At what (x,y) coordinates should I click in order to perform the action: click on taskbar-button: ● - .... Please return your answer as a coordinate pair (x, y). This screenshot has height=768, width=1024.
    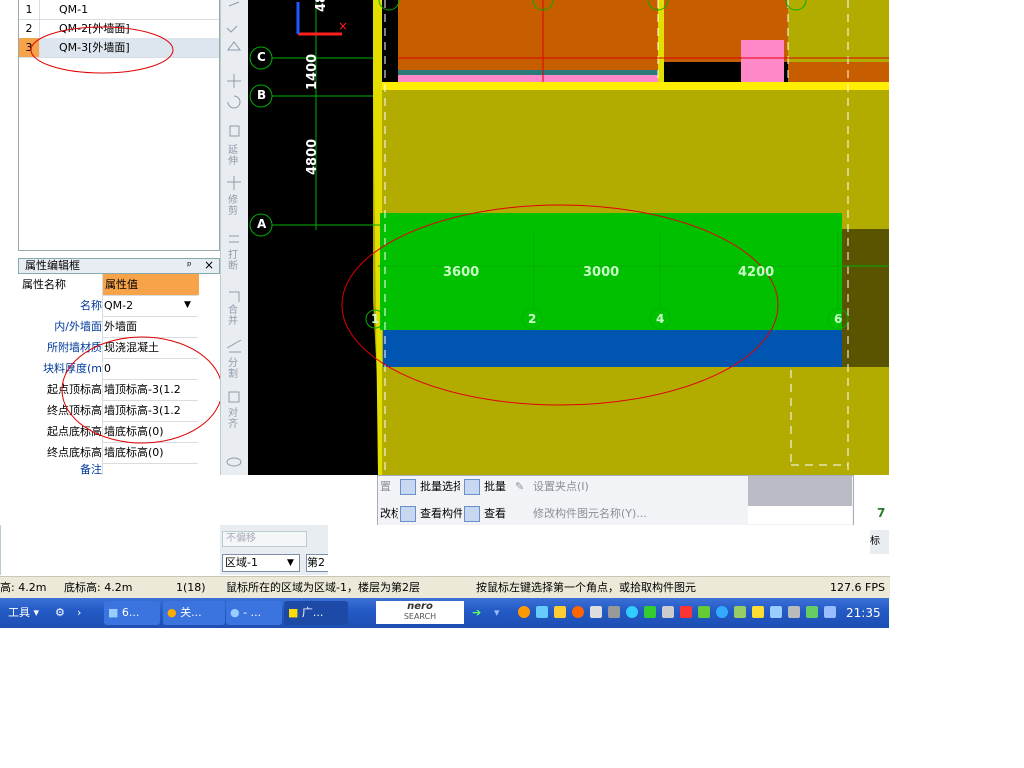
    Looking at the image, I should click on (254, 613).